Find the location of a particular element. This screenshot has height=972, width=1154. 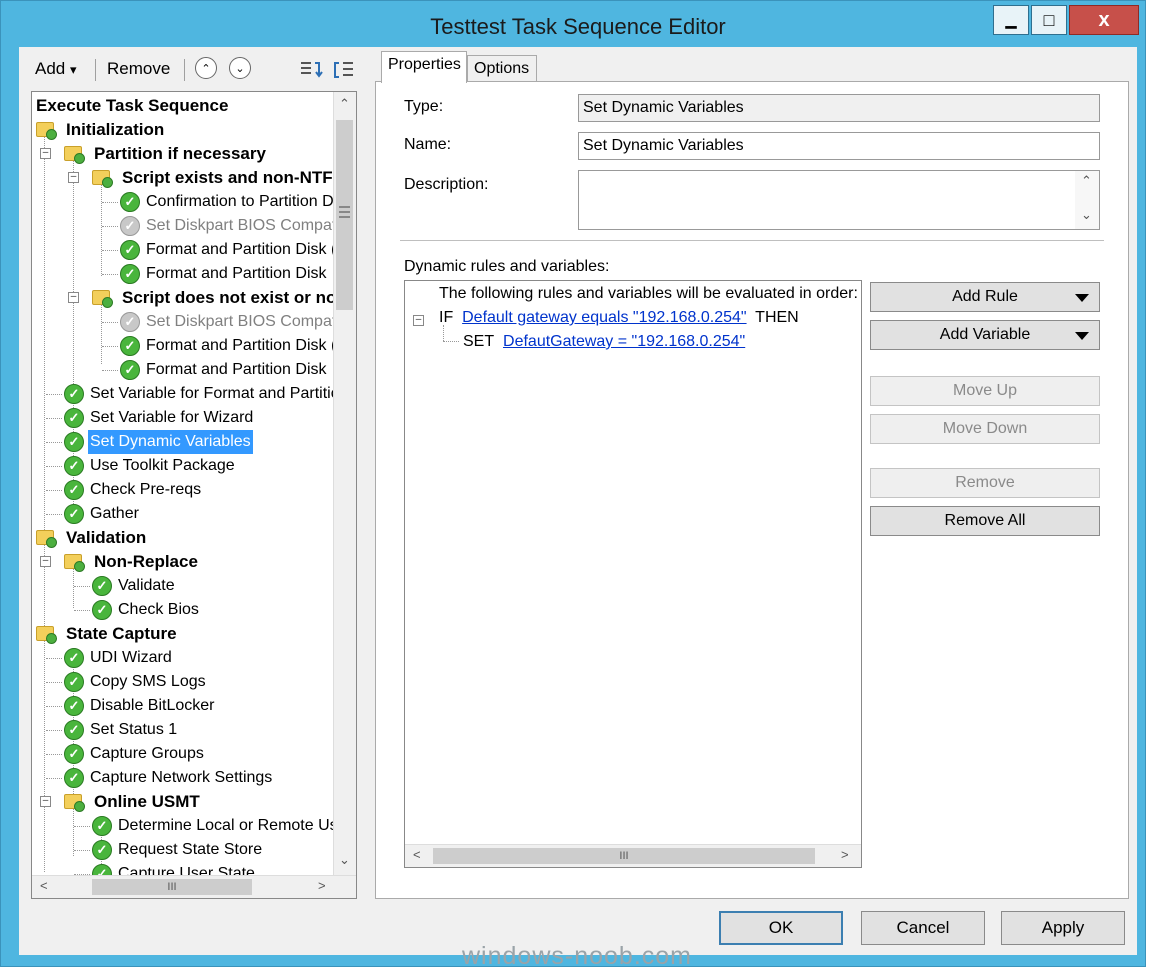

rules-horizontal-scrollbar: < III > is located at coordinates (633, 855).